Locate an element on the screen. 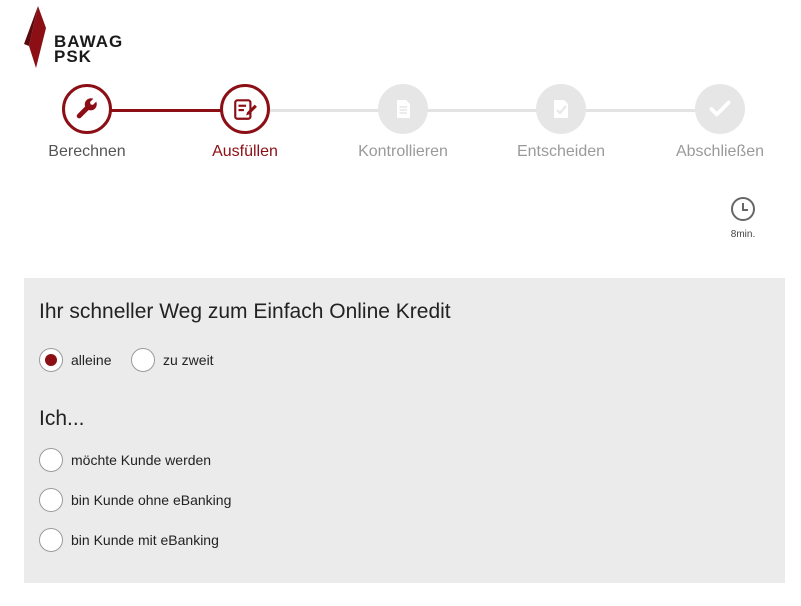 This screenshot has height=606, width=801. step-kontrollieren: Kontrollieren is located at coordinates (403, 122).